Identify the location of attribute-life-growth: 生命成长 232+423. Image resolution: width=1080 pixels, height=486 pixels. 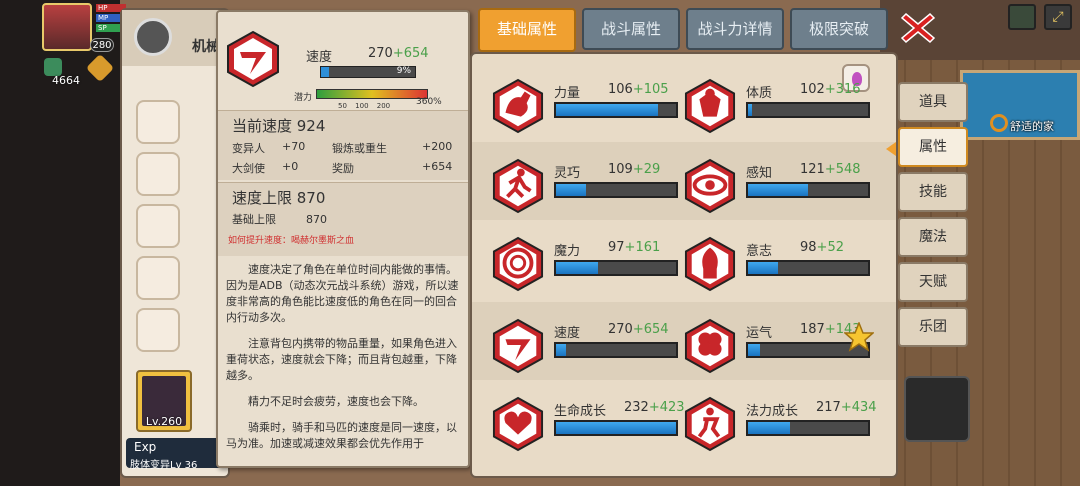
(581, 423).